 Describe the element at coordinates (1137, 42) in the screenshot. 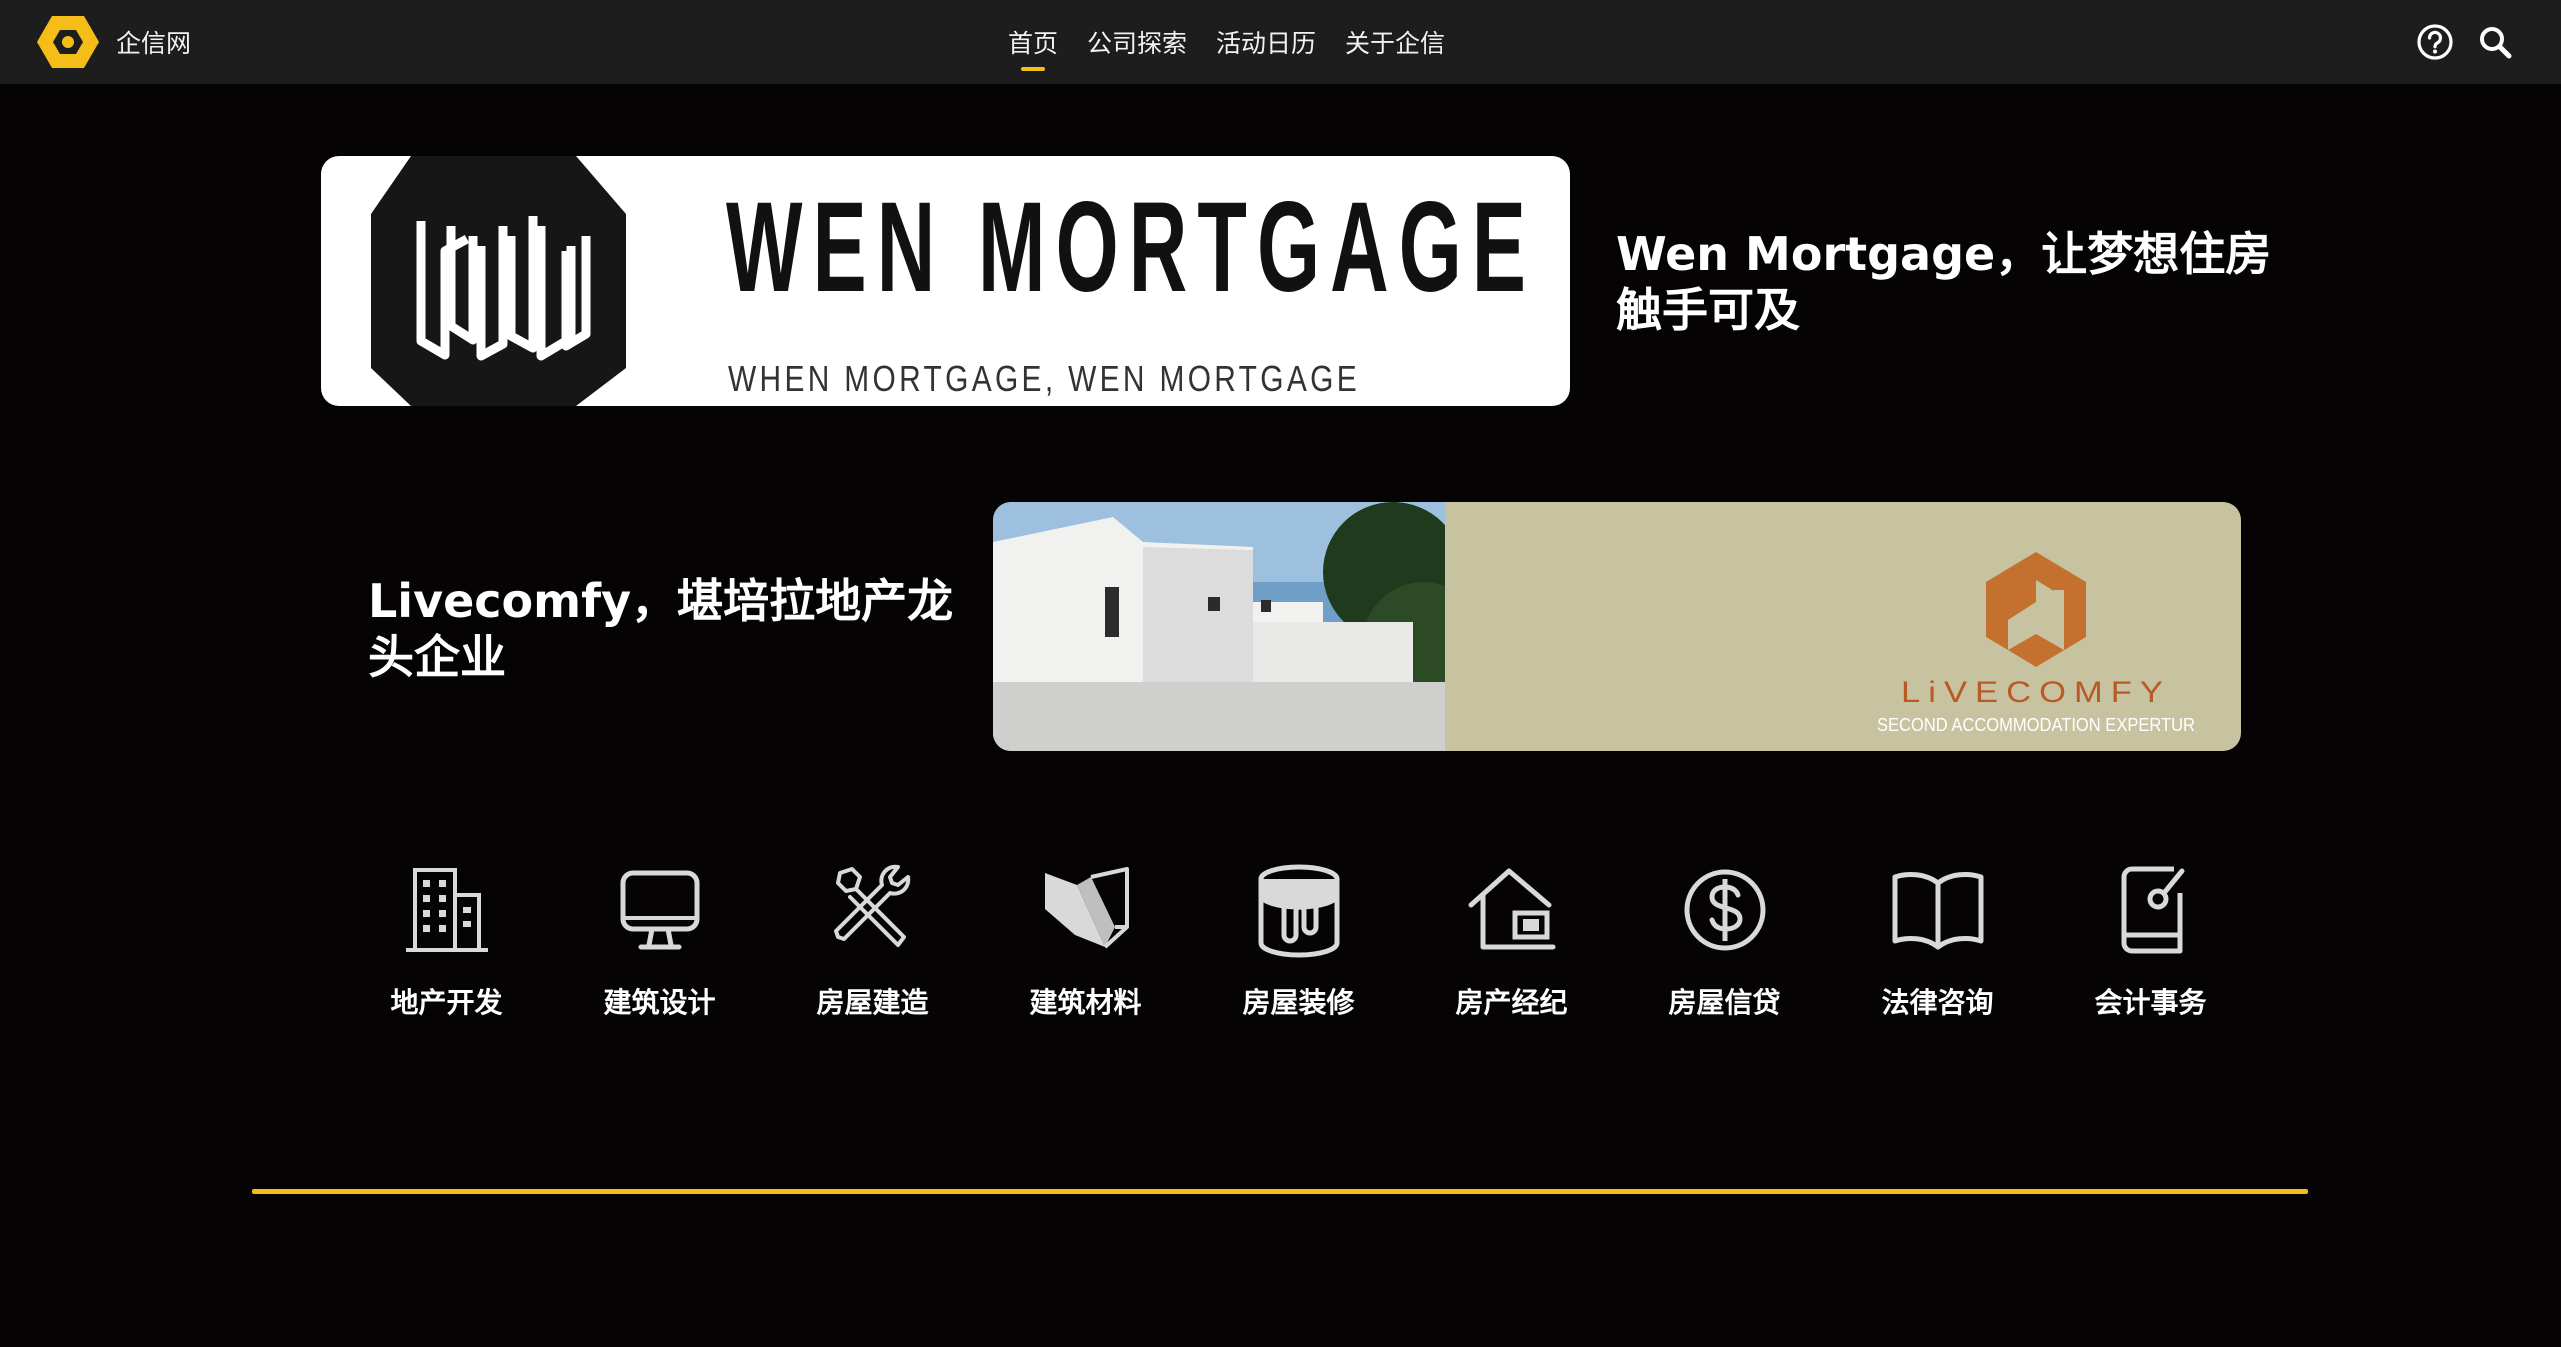

I see `nav-company-explore: 公司探索` at that location.